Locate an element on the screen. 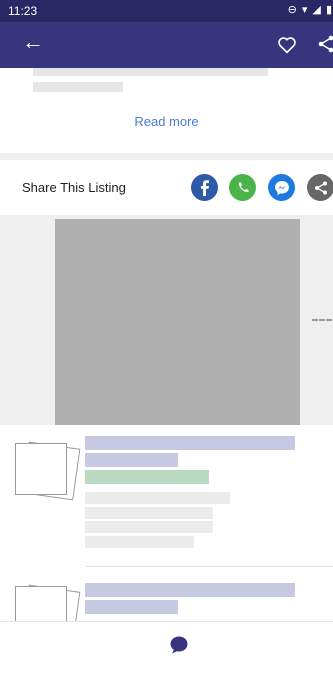  listing-card is located at coordinates (166, 595).